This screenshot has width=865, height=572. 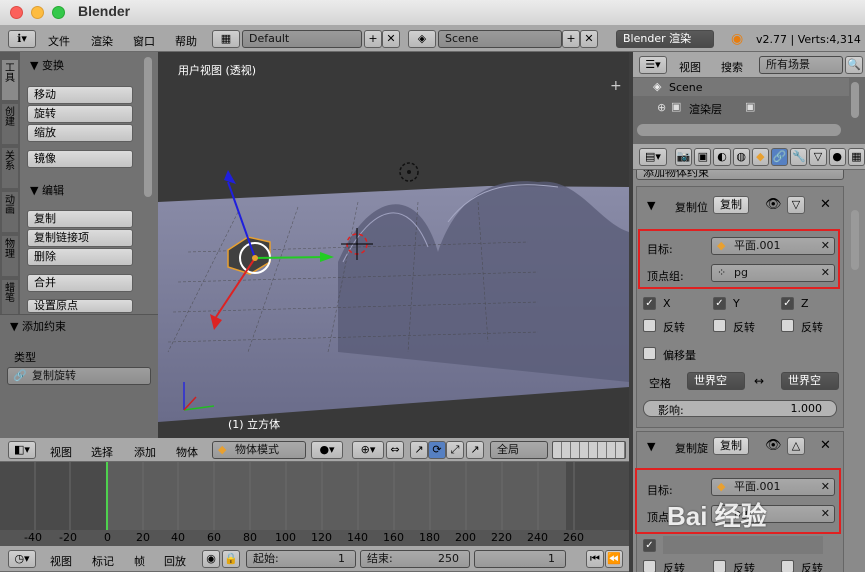 I want to click on offset-checkbox, so click(x=649, y=353).